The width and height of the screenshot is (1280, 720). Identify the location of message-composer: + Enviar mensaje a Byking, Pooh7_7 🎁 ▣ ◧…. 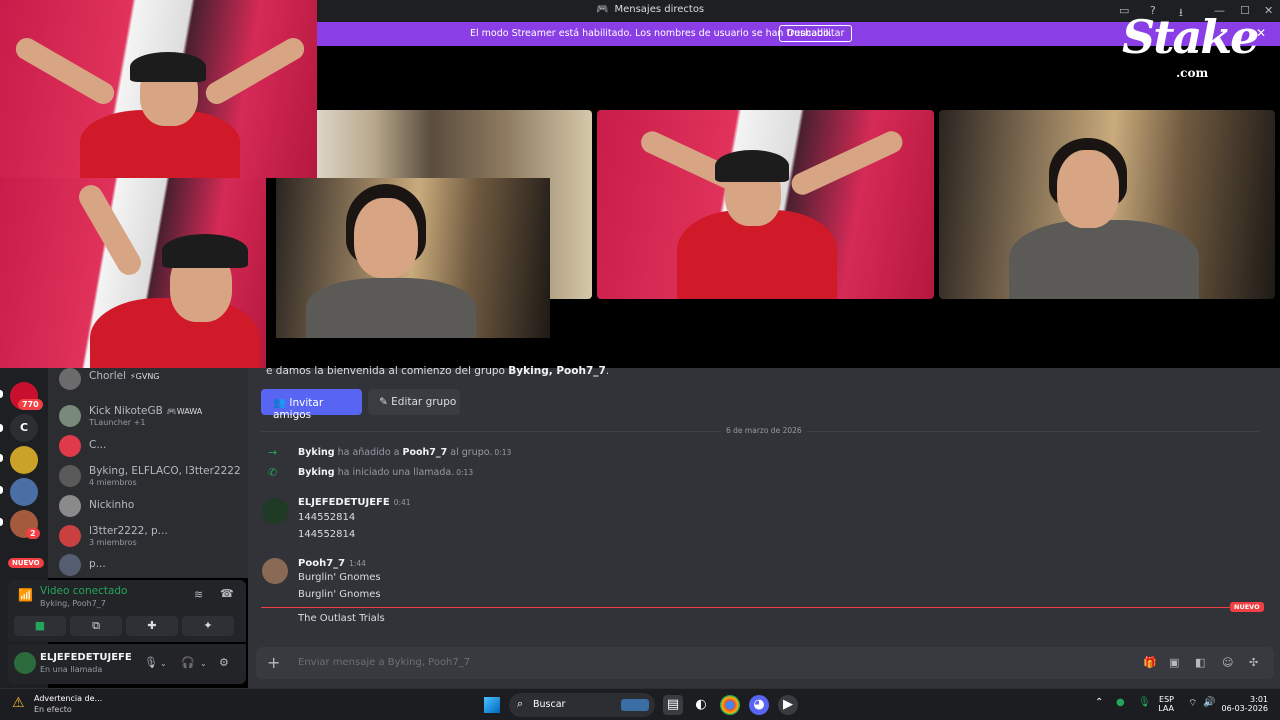
(765, 663).